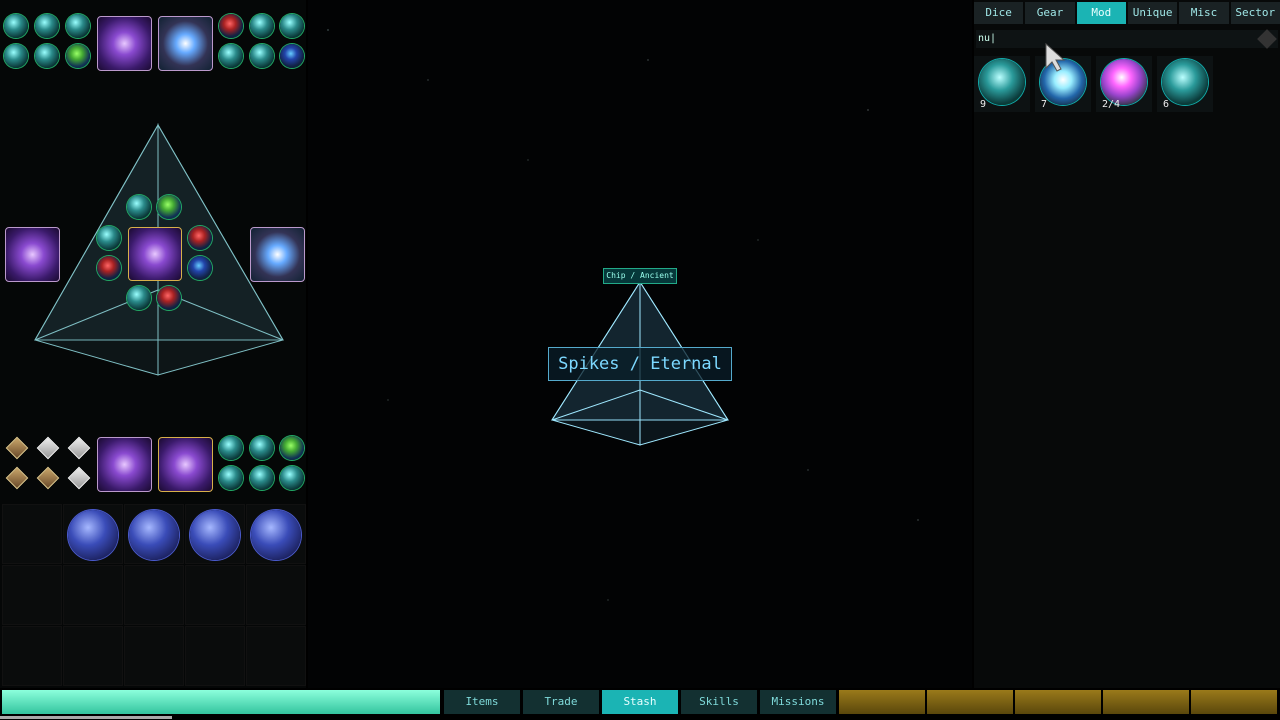  I want to click on category-tabs: Dice Gear Mod Unique Misc Sector, so click(1127, 13).